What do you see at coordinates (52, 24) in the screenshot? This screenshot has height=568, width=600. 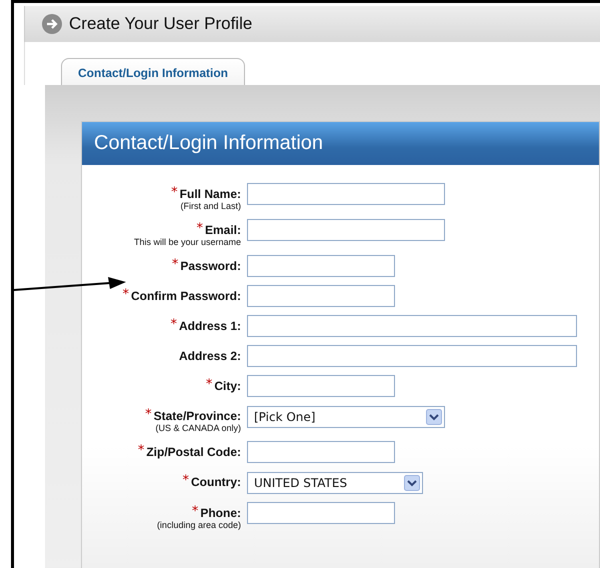 I see `arrow-circle-icon` at bounding box center [52, 24].